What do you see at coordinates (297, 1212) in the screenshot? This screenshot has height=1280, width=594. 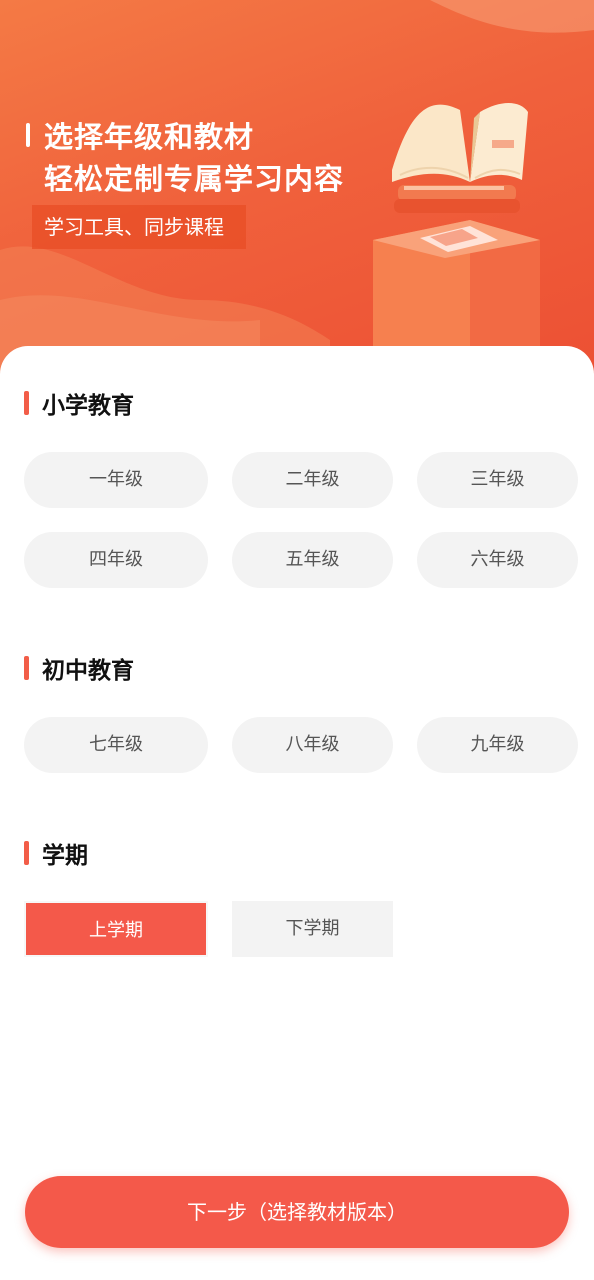 I see `next-step-button: 下一步（选择教材版本）` at bounding box center [297, 1212].